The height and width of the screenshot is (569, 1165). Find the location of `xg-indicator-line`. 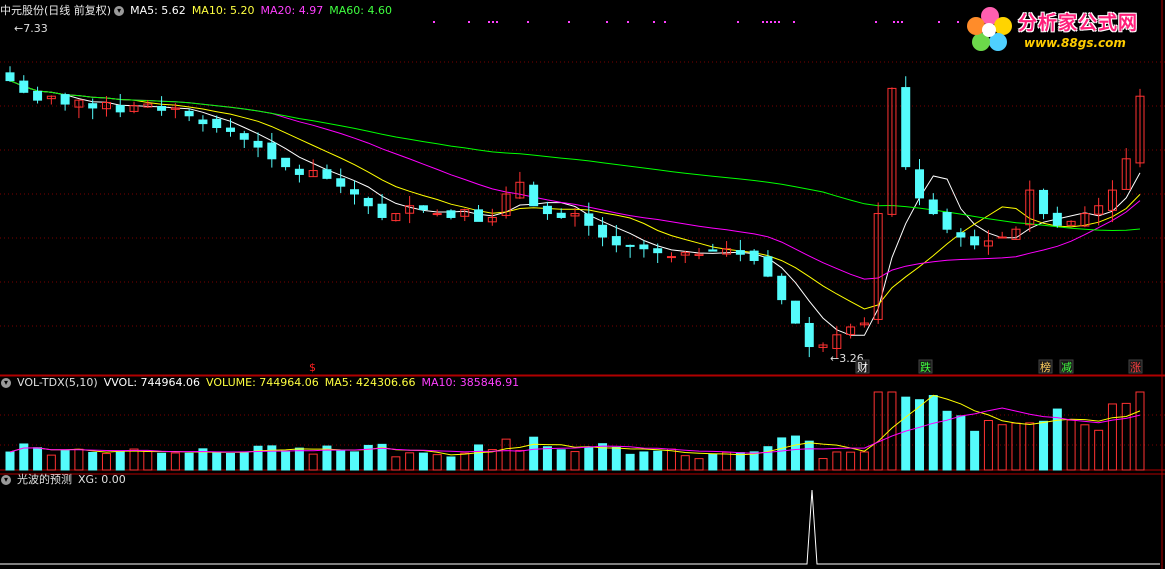

xg-indicator-line is located at coordinates (580, 527).